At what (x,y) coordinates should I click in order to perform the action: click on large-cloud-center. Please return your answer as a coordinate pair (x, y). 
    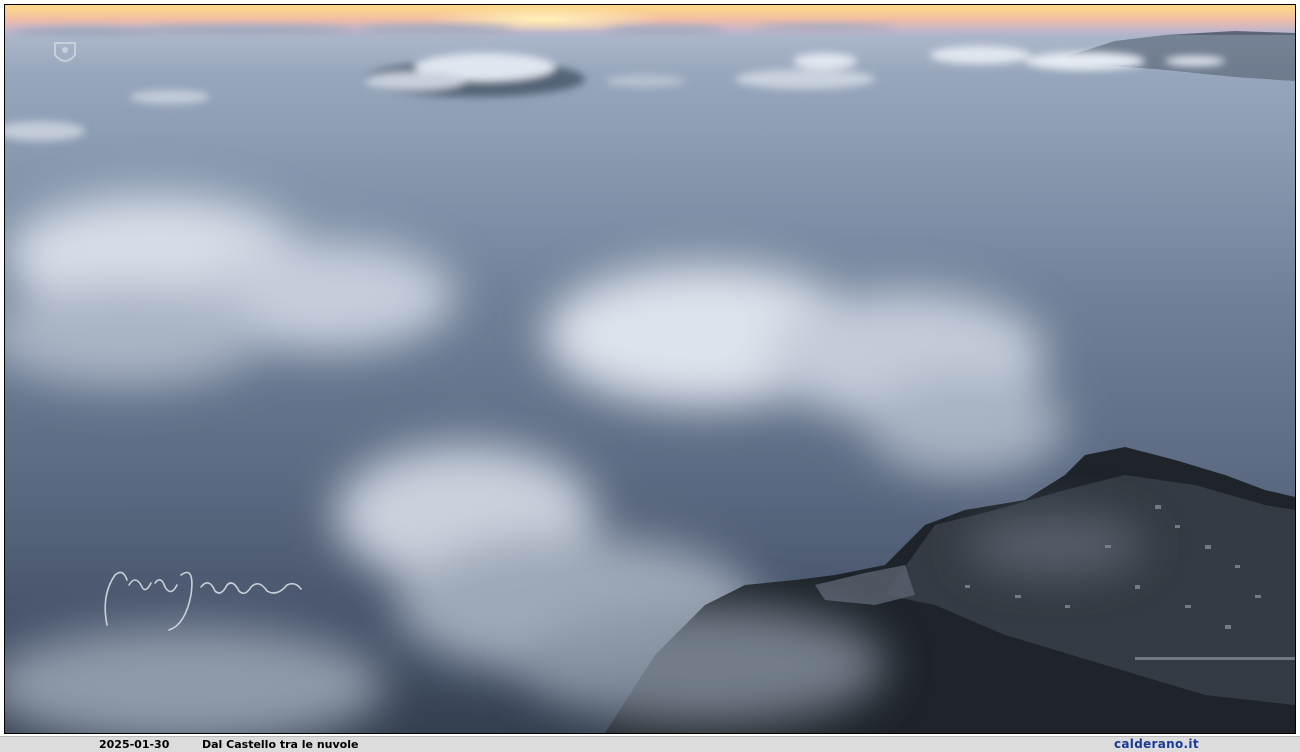
    Looking at the image, I should click on (805, 370).